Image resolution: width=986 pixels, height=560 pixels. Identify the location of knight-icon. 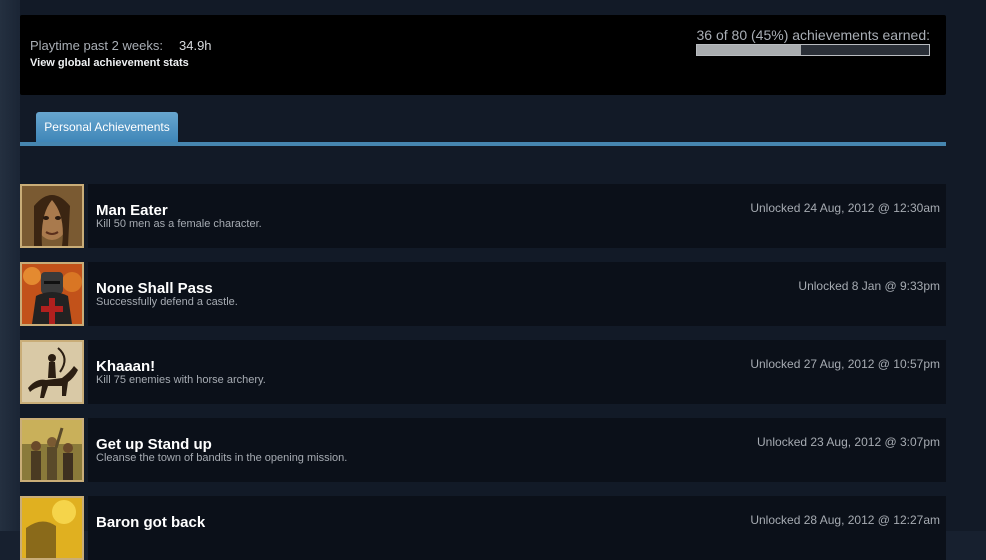
(52, 294).